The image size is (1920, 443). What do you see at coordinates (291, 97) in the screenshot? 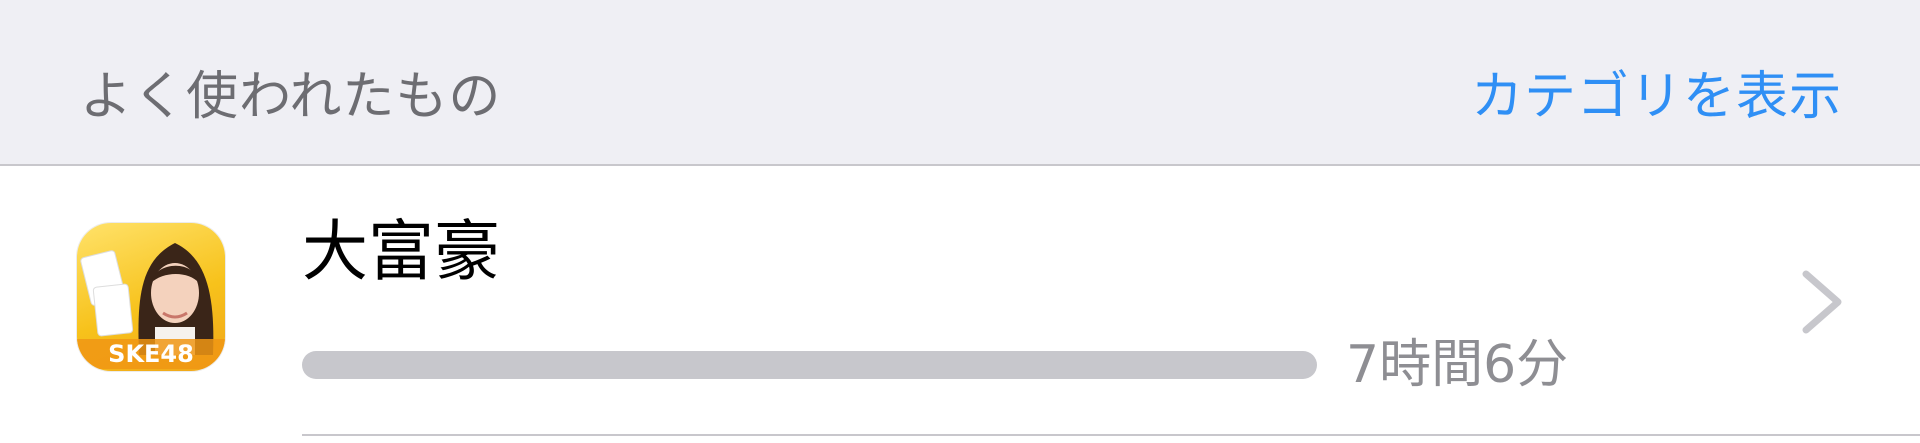
I see `section-title: よく使われたもの` at bounding box center [291, 97].